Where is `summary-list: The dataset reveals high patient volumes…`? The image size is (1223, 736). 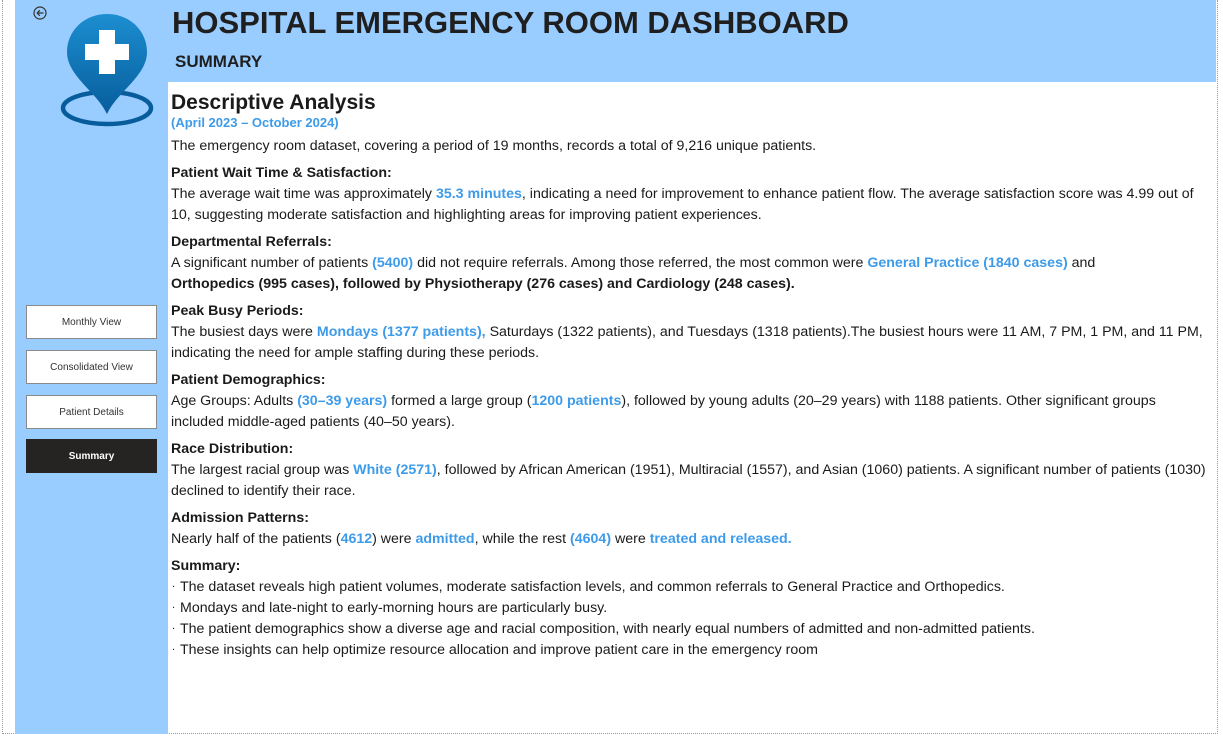
summary-list: The dataset reveals high patient volumes… is located at coordinates (689, 617).